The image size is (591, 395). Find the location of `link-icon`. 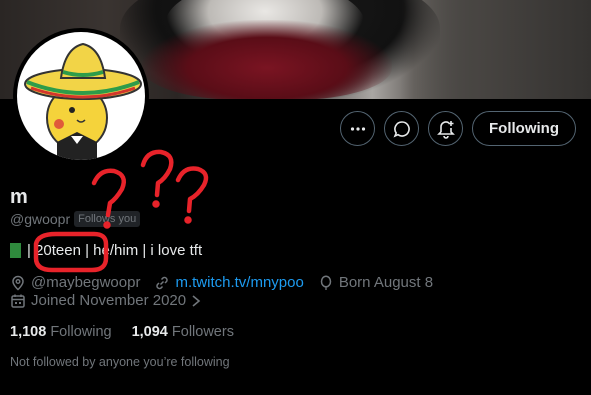

link-icon is located at coordinates (162, 282).